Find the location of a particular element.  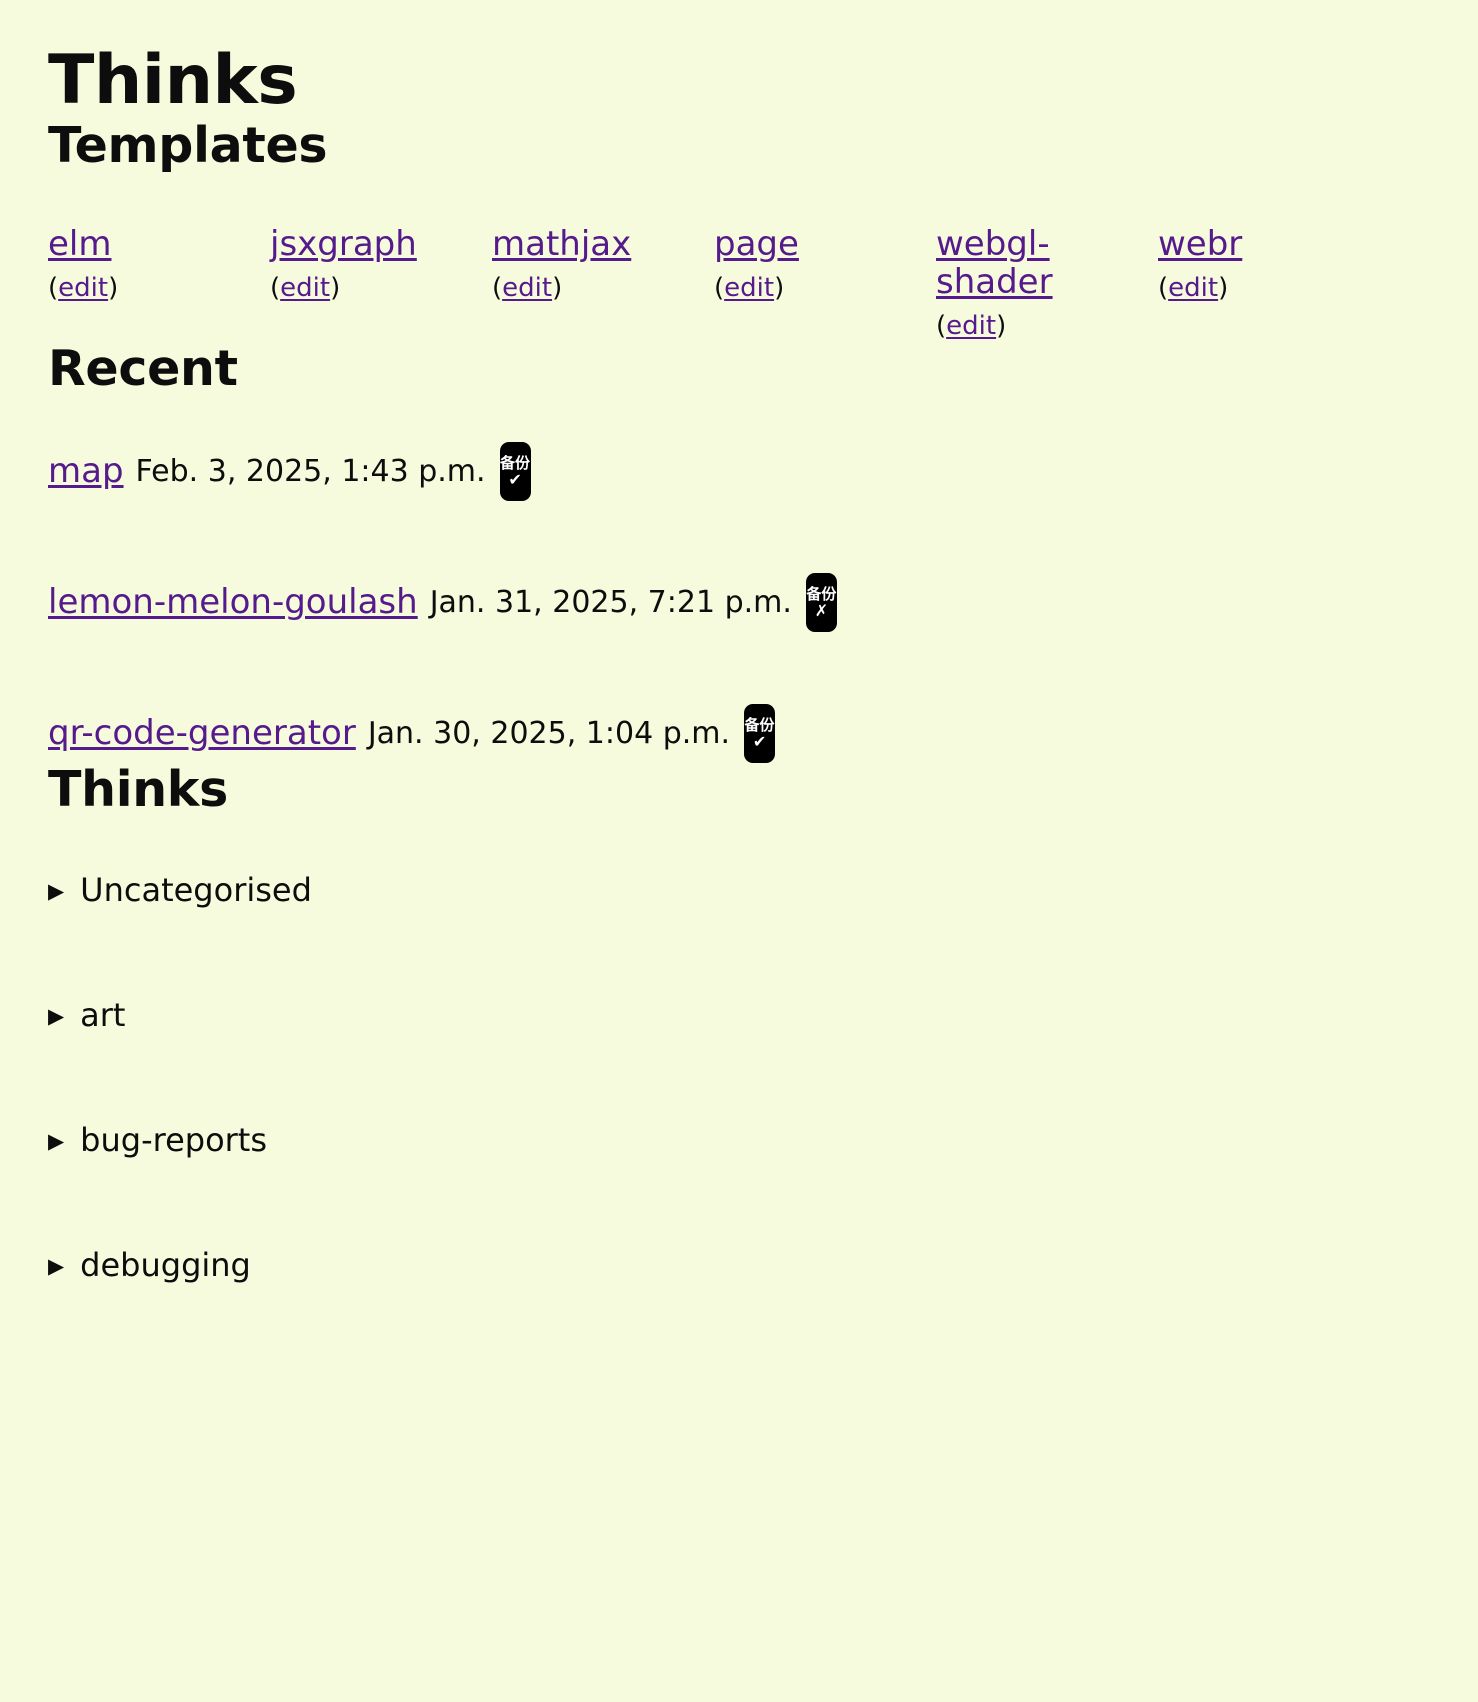

recent-timestamp: Feb. 3, 2025, 1:43 p.m. is located at coordinates (310, 471).